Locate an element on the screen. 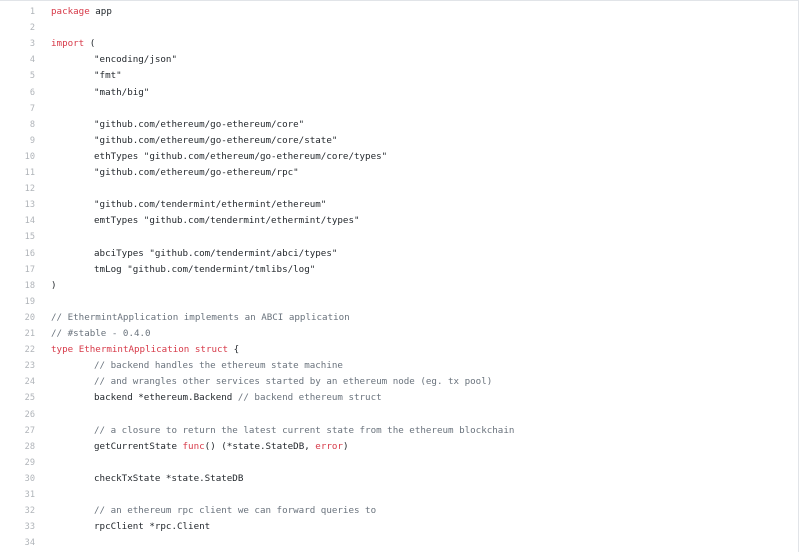 The image size is (800, 552). line-number: 11 is located at coordinates (17, 173).